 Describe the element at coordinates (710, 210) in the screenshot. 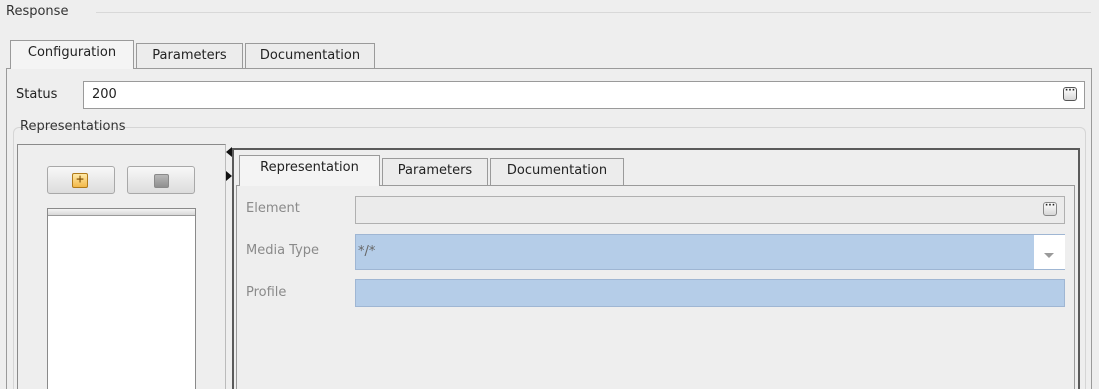

I see `element-field` at that location.